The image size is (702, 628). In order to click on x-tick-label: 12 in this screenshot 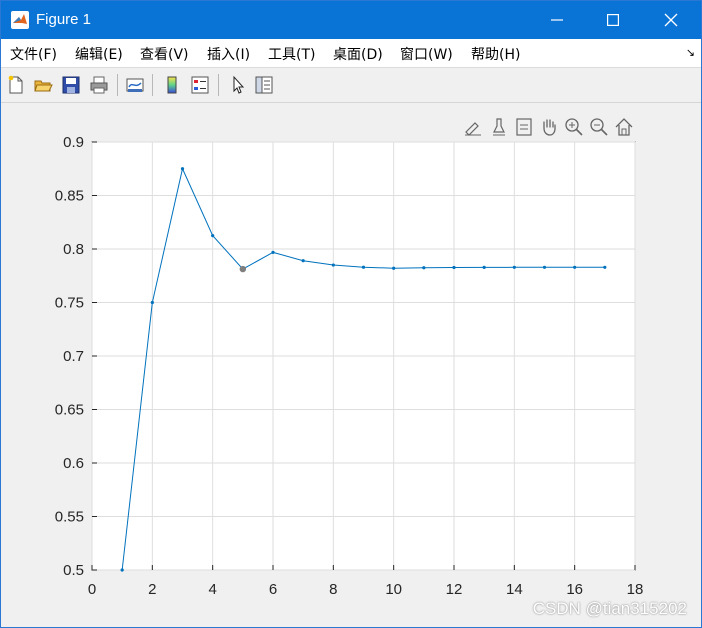, I will do `click(454, 589)`.